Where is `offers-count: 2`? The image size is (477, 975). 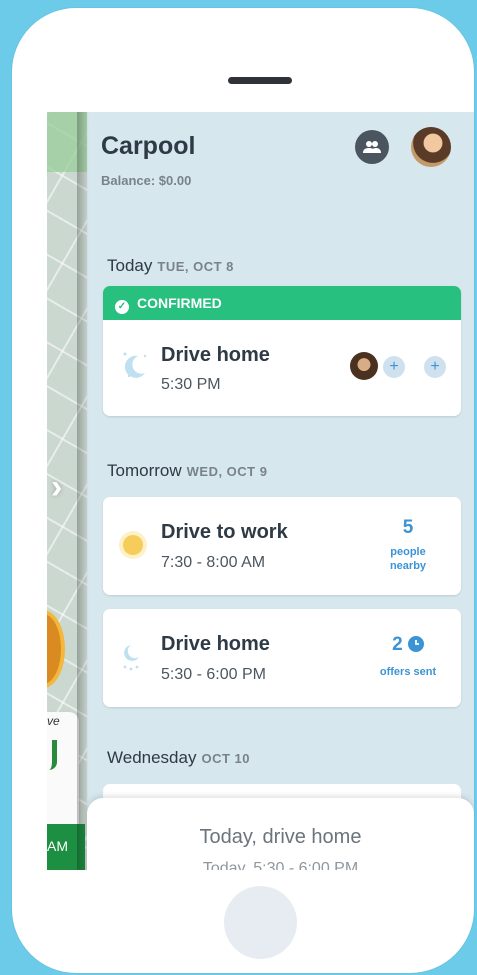 offers-count: 2 is located at coordinates (408, 645).